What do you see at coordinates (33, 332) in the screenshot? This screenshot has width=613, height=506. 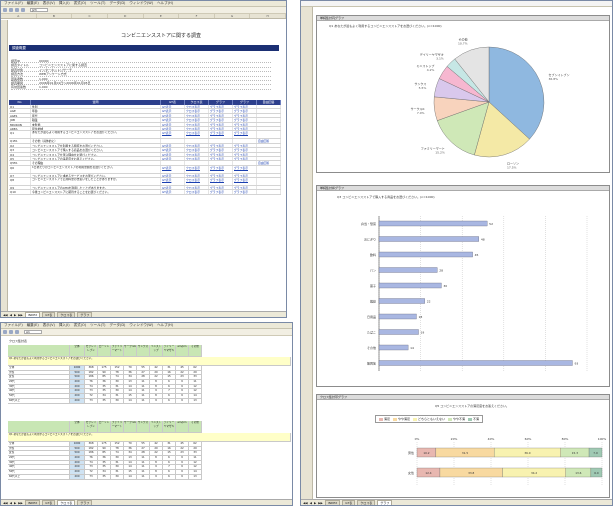 I see `name-box: A1` at bounding box center [33, 332].